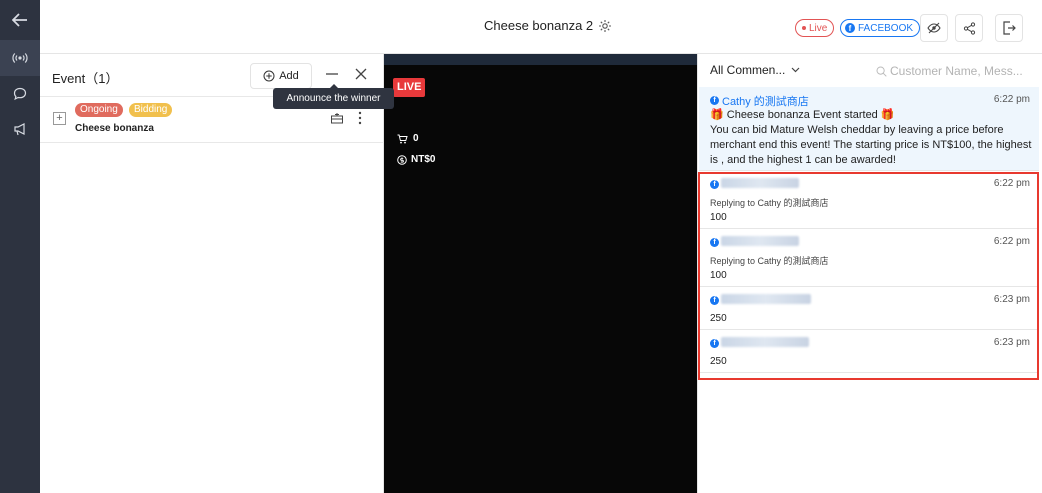 This screenshot has height=493, width=1042. Describe the element at coordinates (333, 96) in the screenshot. I see `announce-winner-tooltip: Announce the winner` at that location.